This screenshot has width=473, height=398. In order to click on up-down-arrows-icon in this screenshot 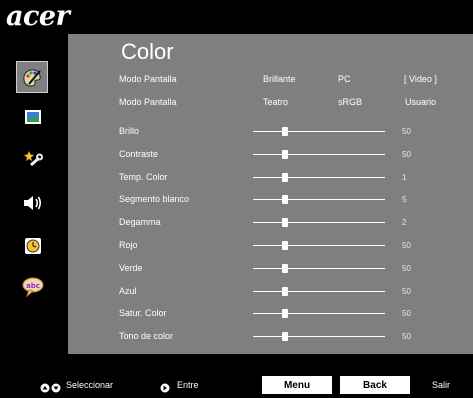, I will do `click(51, 389)`.